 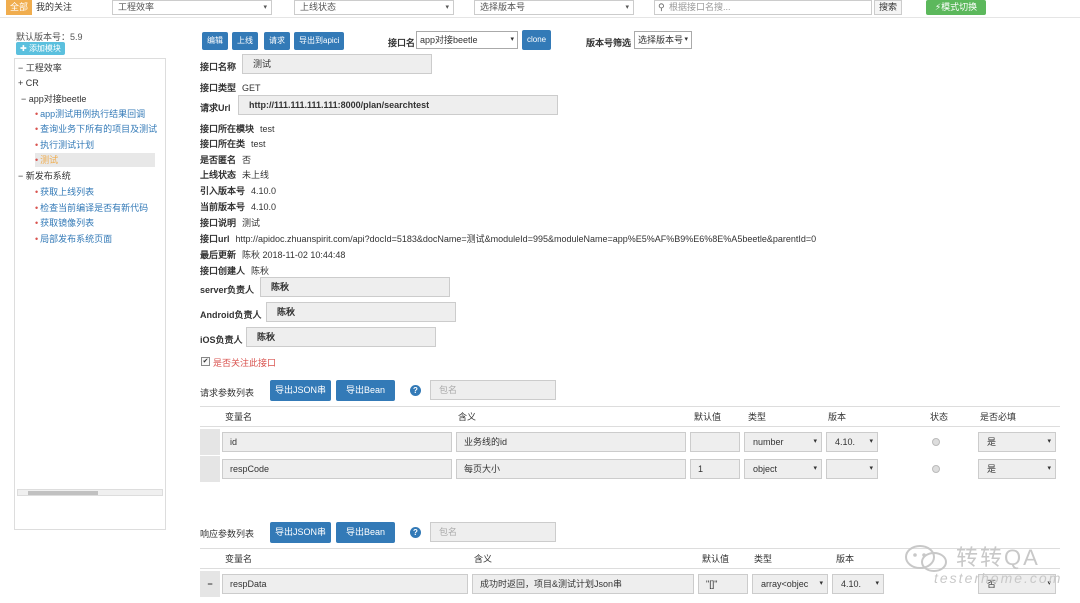 I want to click on request-package-input: 包名, so click(x=493, y=390).